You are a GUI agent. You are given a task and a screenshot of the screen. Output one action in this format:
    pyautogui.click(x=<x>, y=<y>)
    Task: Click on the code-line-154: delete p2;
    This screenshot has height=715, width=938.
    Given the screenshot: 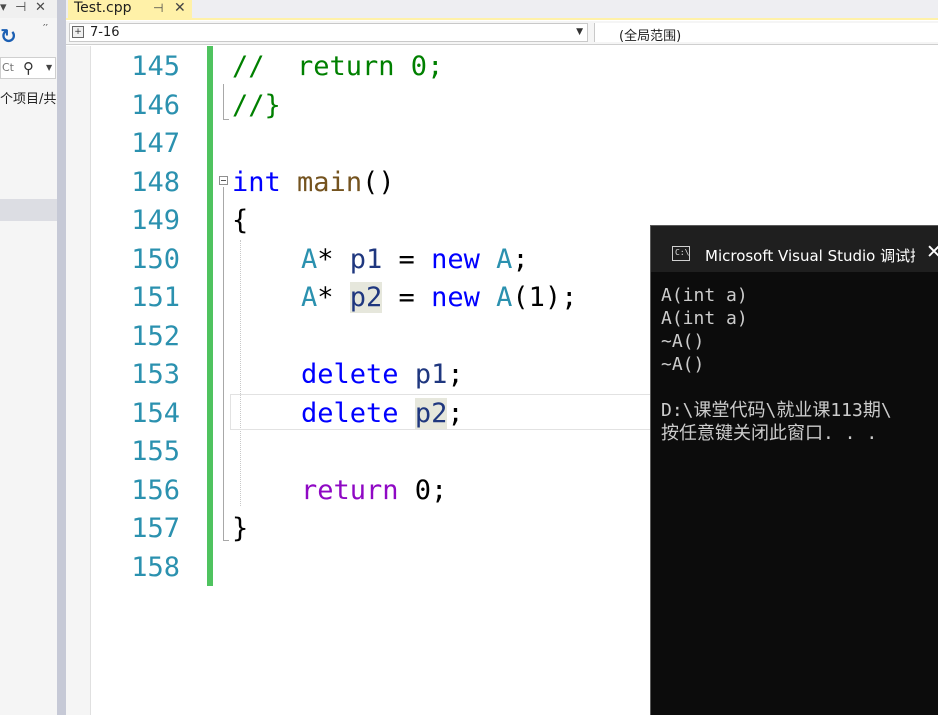 What is the action you would take?
    pyautogui.click(x=382, y=414)
    